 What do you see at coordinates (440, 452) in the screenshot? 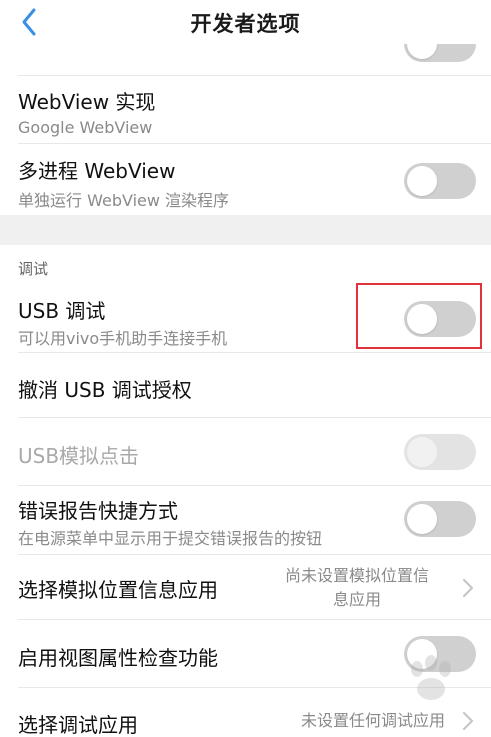
I see `usb-simulated-click-toggle` at bounding box center [440, 452].